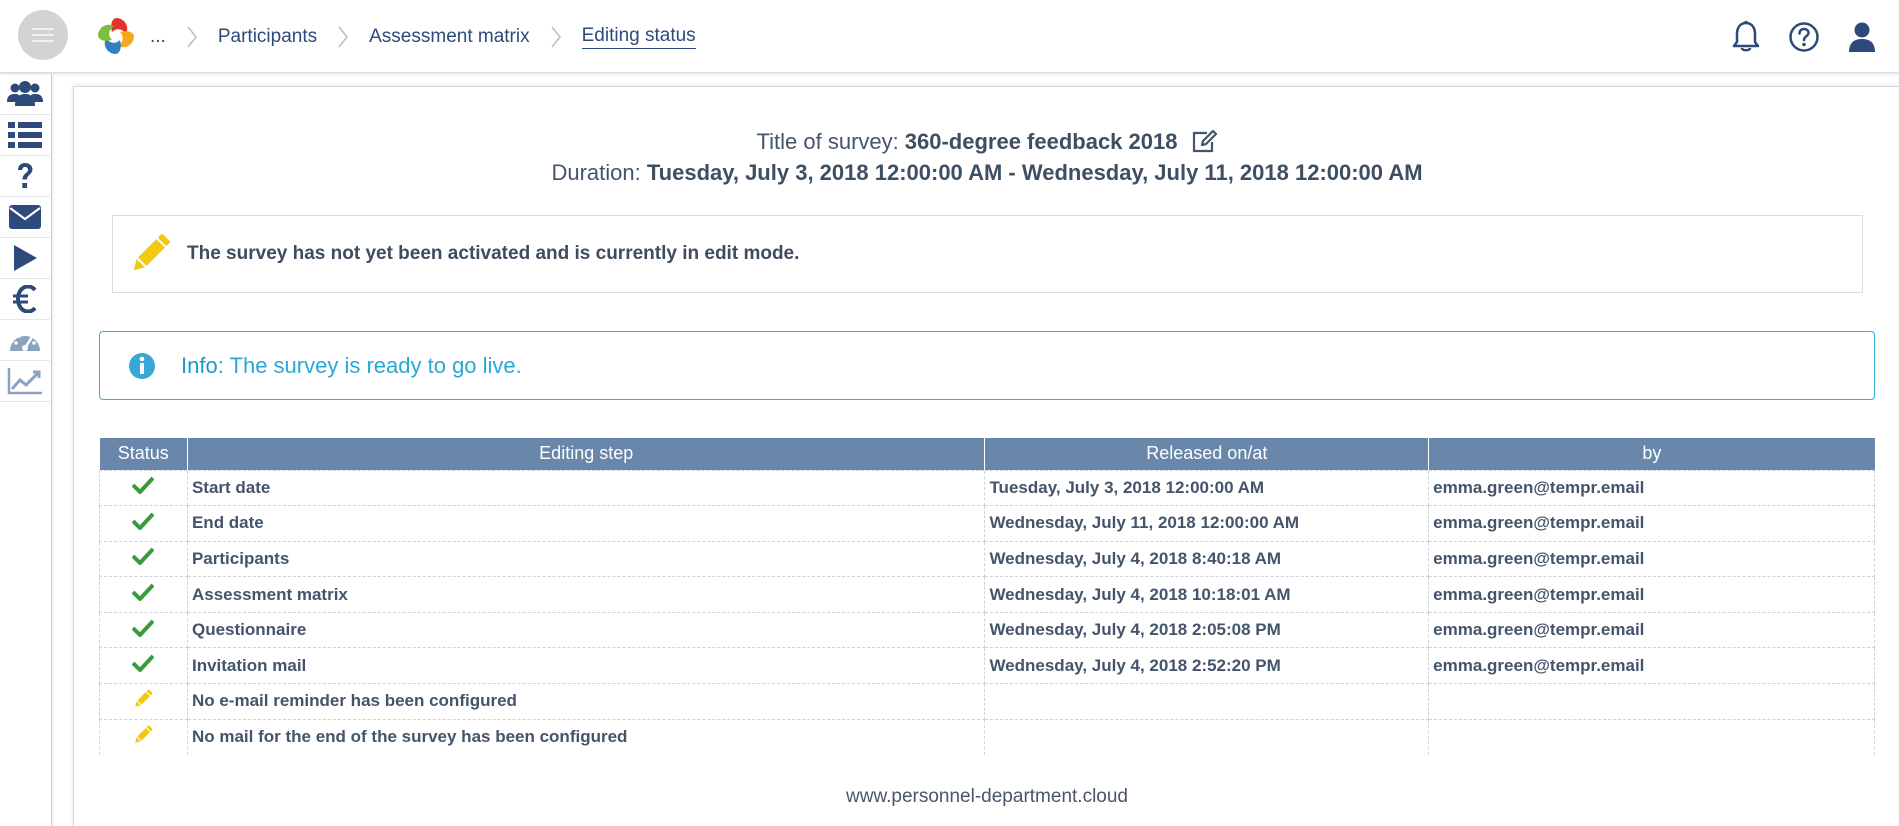 This screenshot has width=1899, height=826. I want to click on sidebar-item-dashboard, so click(25, 340).